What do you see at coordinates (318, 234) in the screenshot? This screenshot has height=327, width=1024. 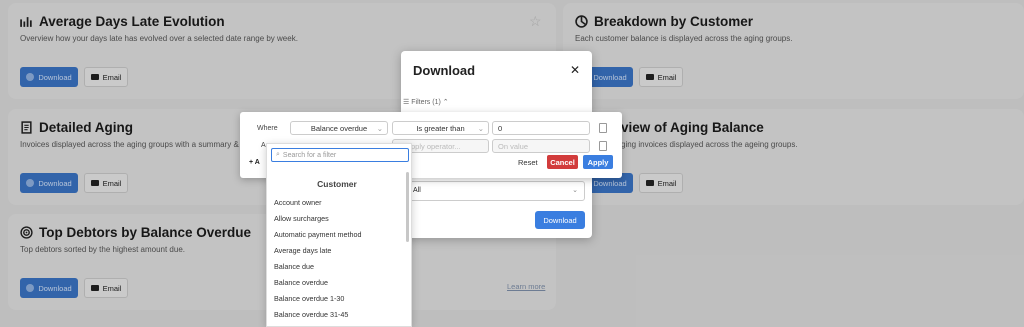 I see `list-item: Automatic payment method` at bounding box center [318, 234].